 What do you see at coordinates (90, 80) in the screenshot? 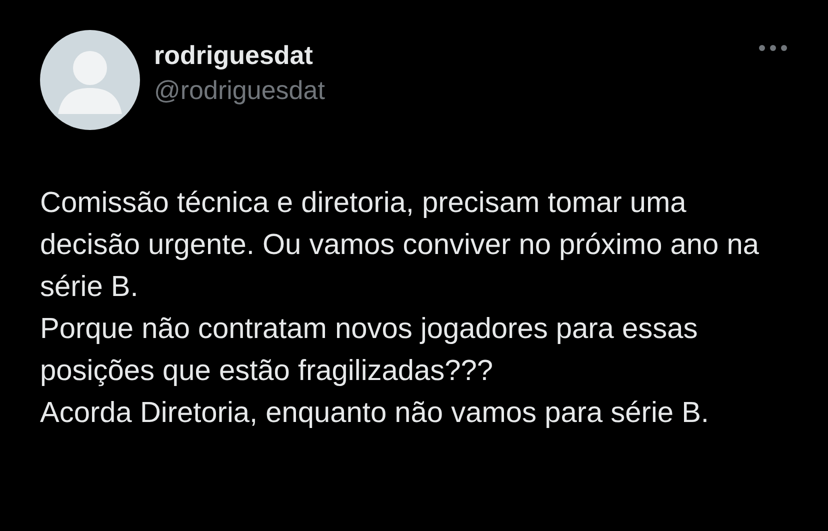
I see `avatar-icon` at bounding box center [90, 80].